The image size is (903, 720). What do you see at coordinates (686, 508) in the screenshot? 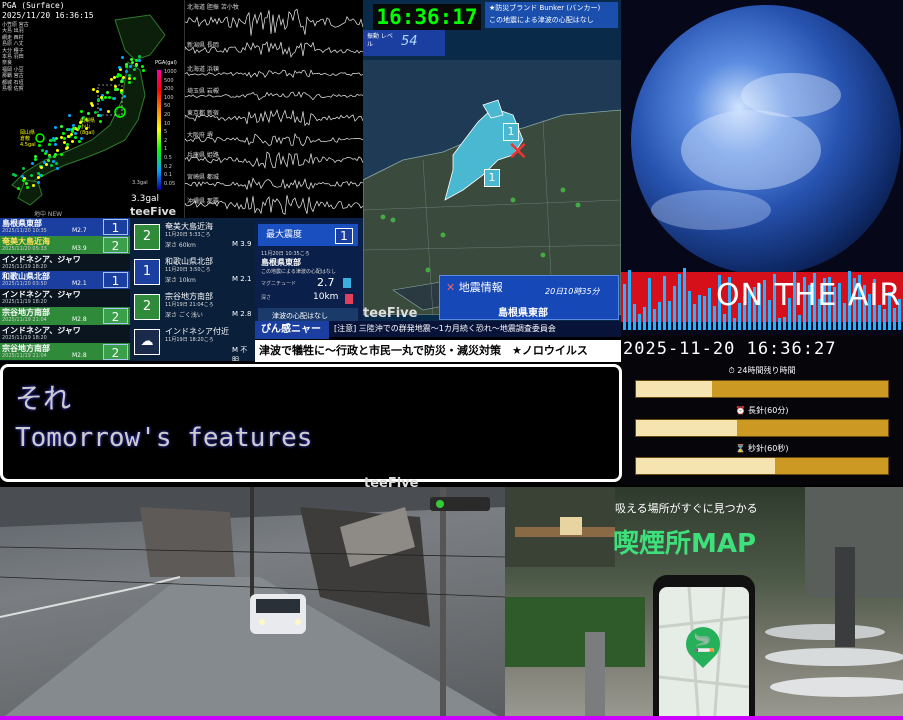
I see `ad-subtitle: 吸える場所がすぐに見つかる` at bounding box center [686, 508].